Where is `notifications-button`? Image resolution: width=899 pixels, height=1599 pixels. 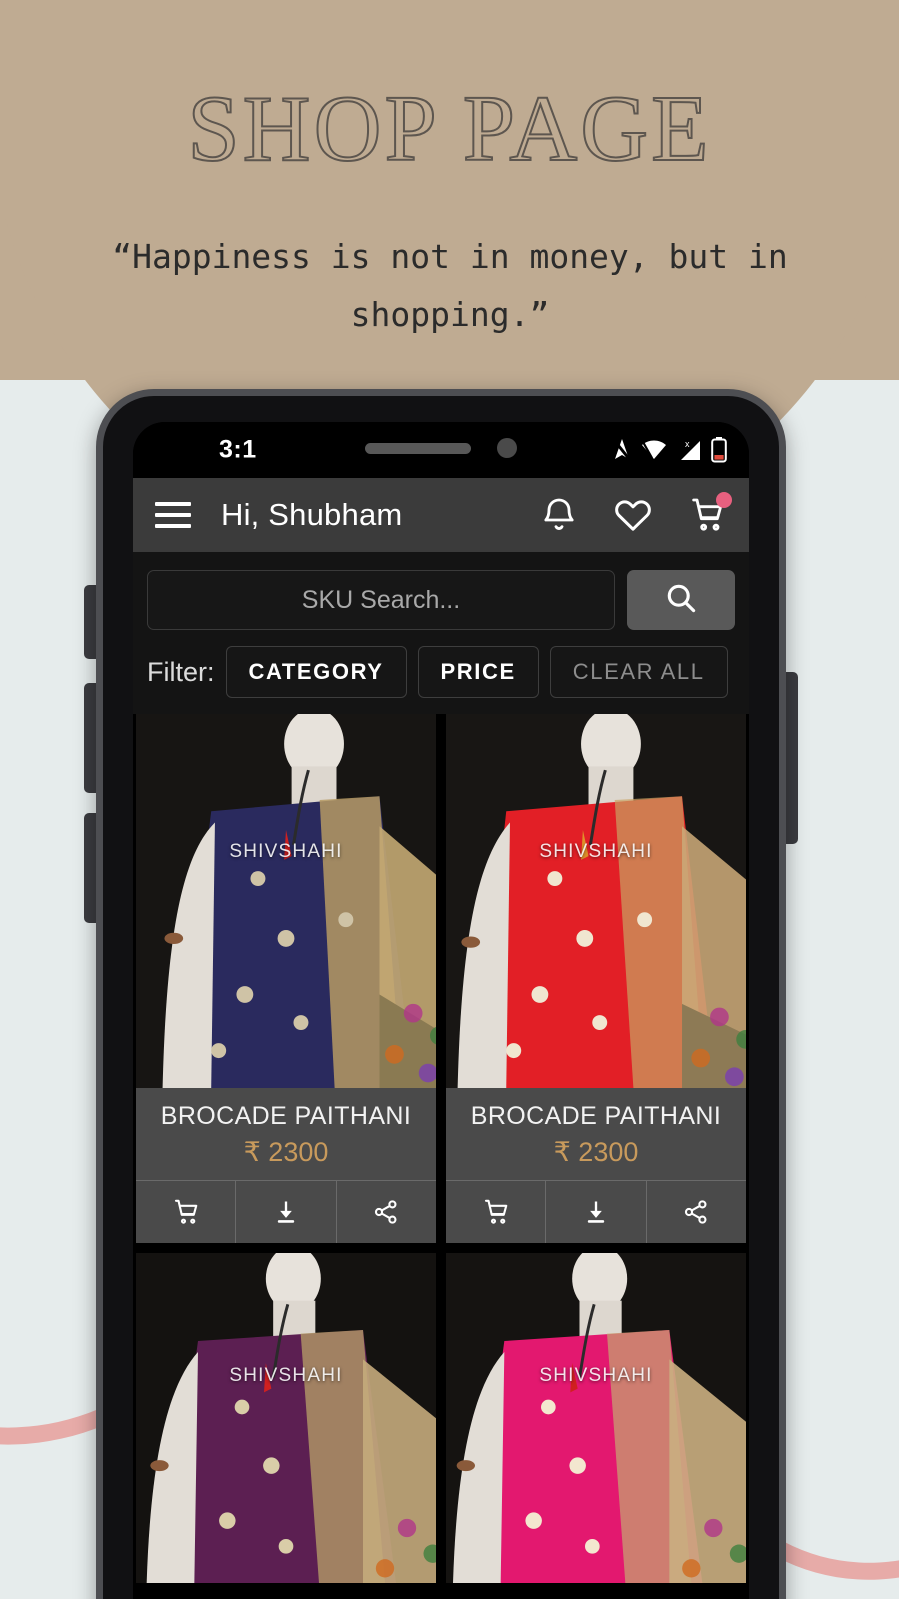 notifications-button is located at coordinates (559, 515).